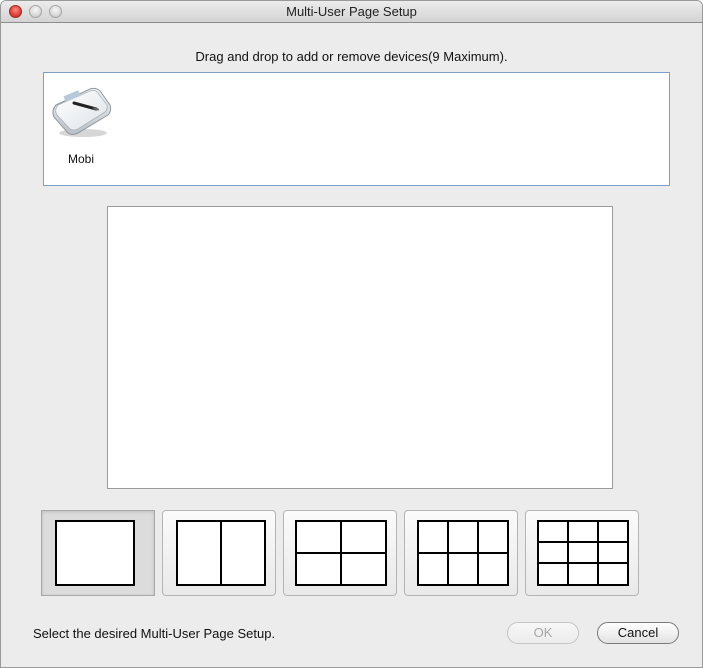 The width and height of the screenshot is (703, 668). I want to click on layout-option-two-pane, so click(219, 553).